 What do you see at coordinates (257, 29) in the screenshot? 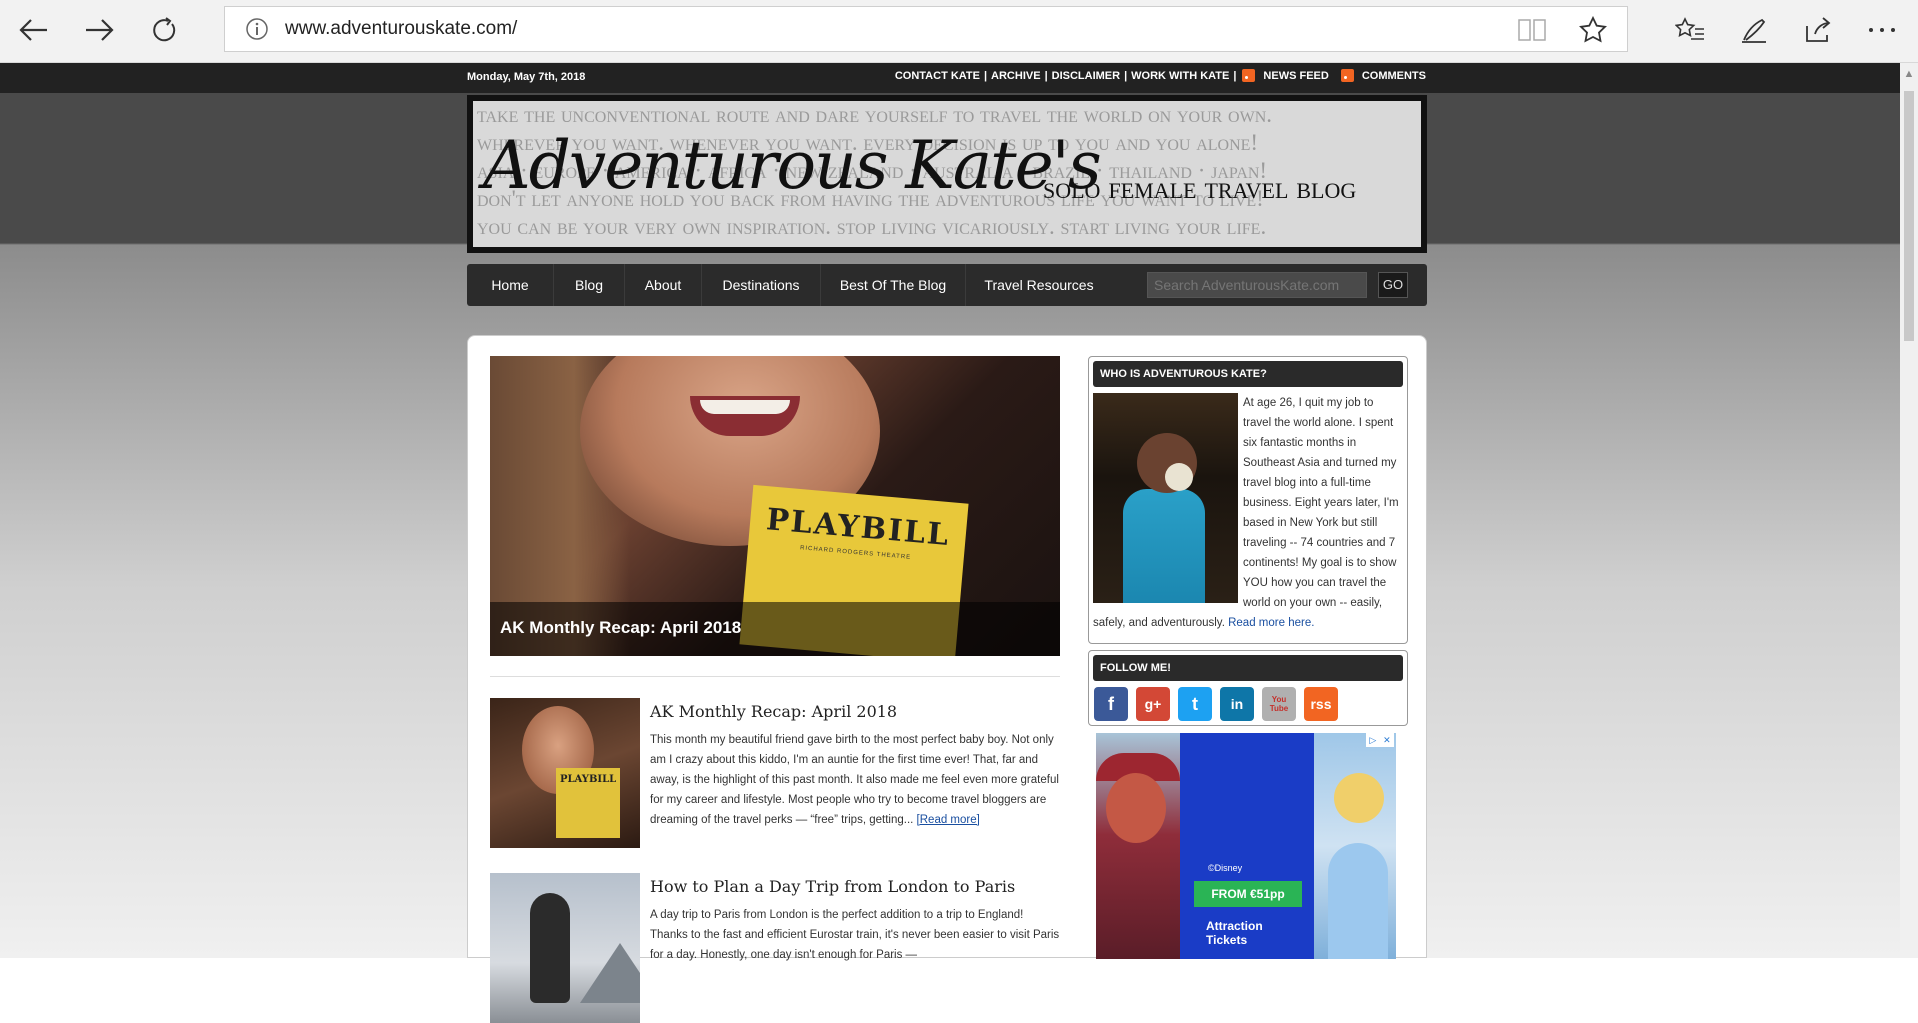
I see `site-info-icon` at bounding box center [257, 29].